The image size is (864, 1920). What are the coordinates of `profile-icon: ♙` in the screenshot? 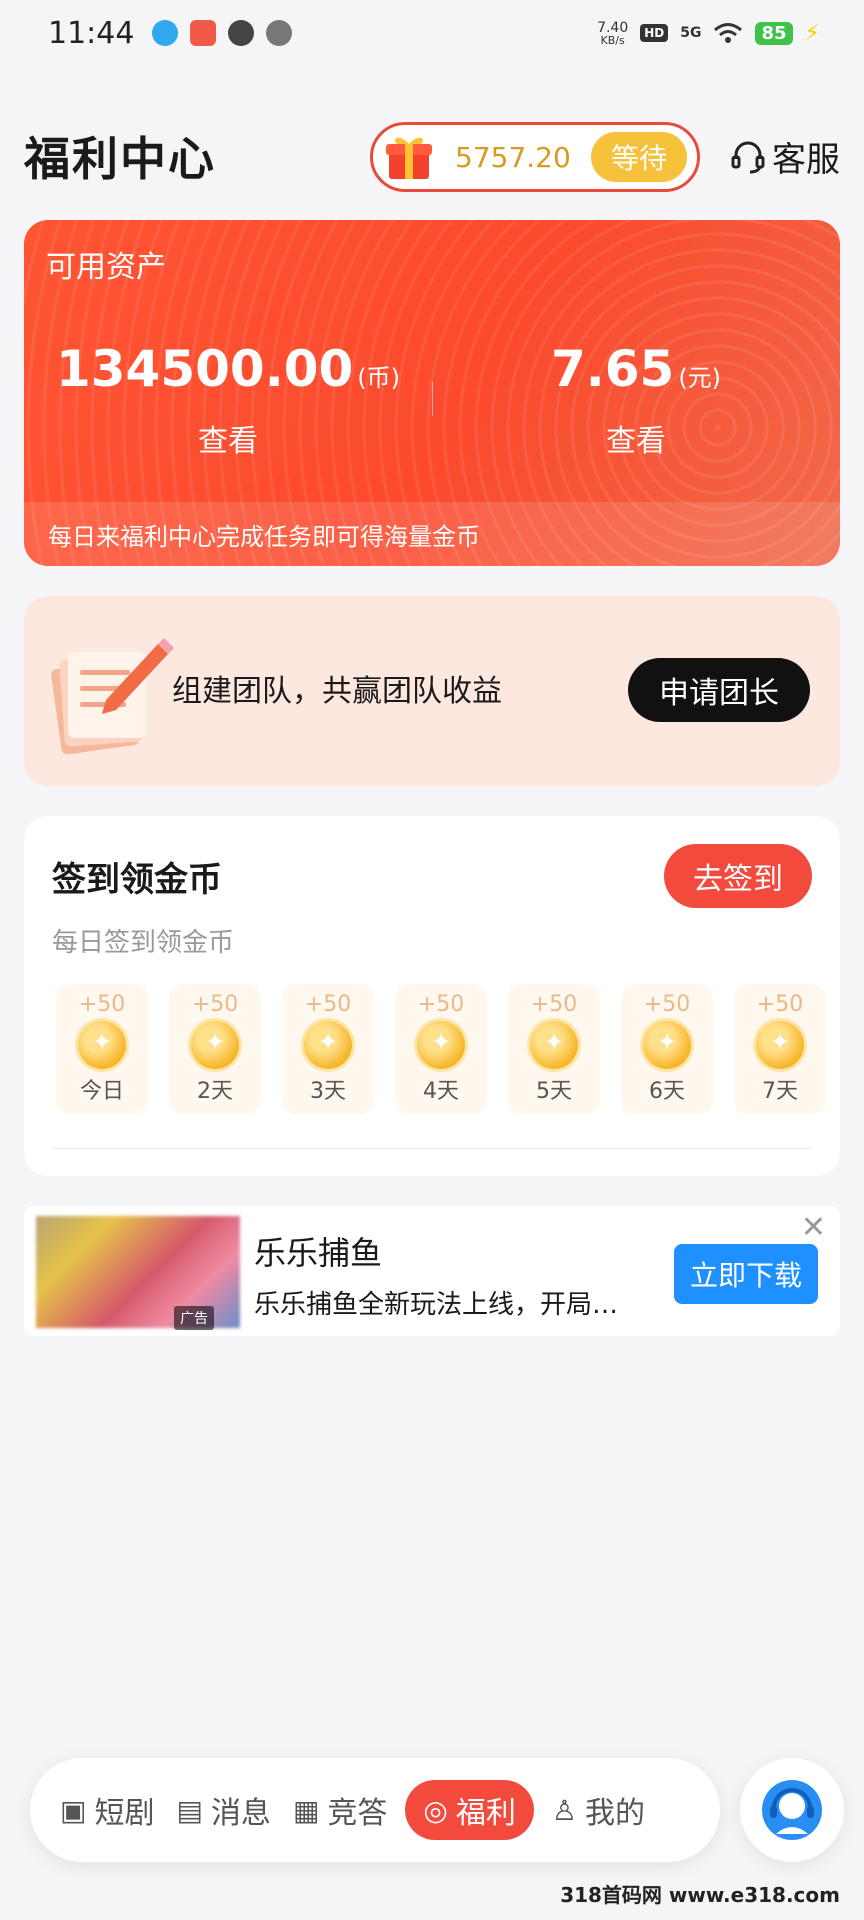 It's located at (564, 1810).